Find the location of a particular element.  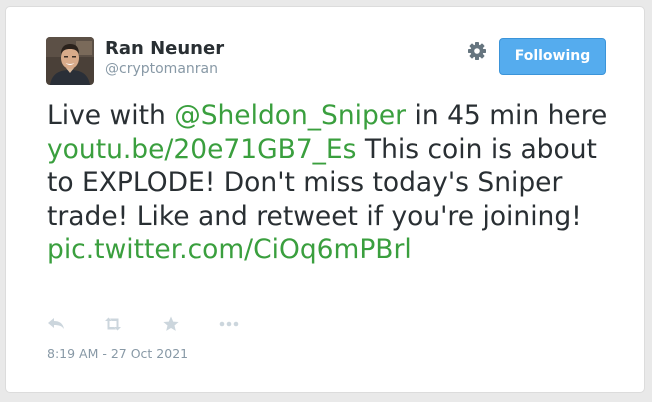

reply-icon is located at coordinates (57, 324).